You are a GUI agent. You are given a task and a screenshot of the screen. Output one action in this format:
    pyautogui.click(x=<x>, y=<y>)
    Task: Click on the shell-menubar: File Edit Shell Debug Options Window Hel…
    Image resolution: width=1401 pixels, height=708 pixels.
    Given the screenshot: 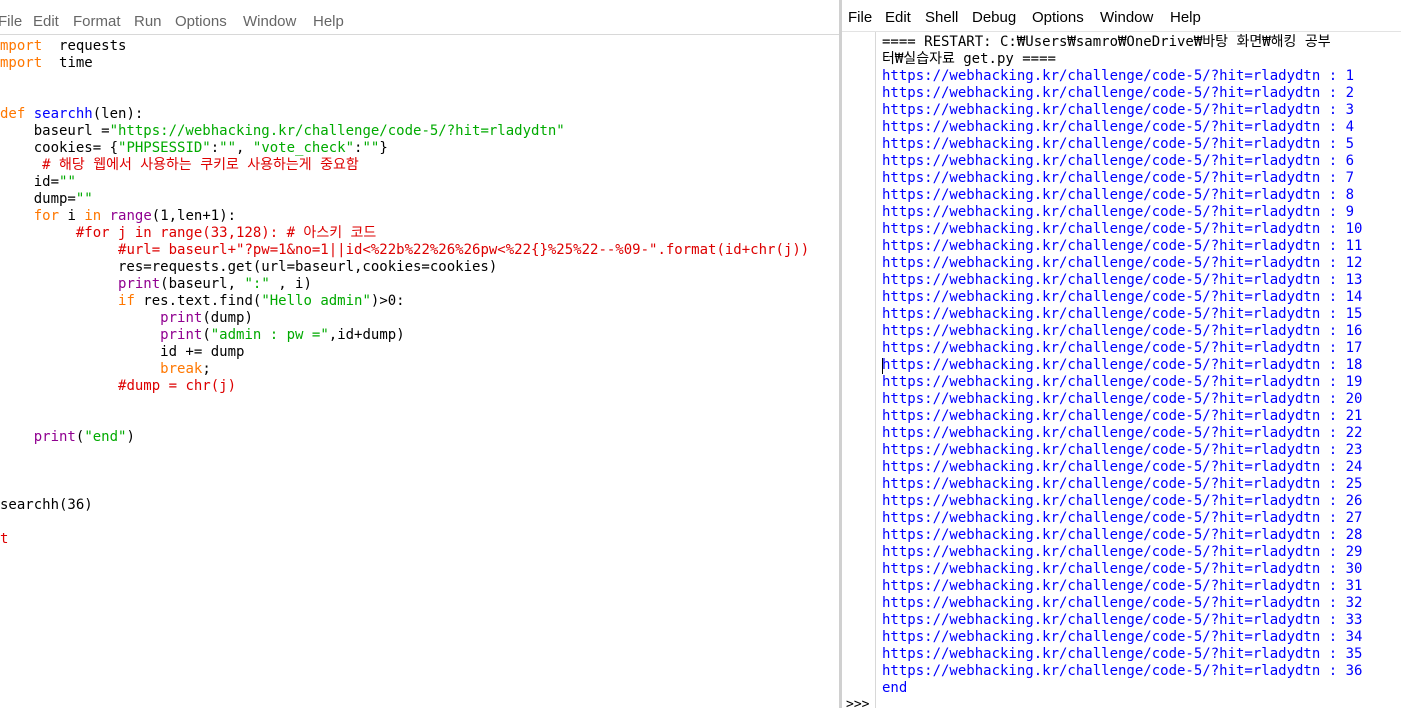 What is the action you would take?
    pyautogui.click(x=1121, y=16)
    